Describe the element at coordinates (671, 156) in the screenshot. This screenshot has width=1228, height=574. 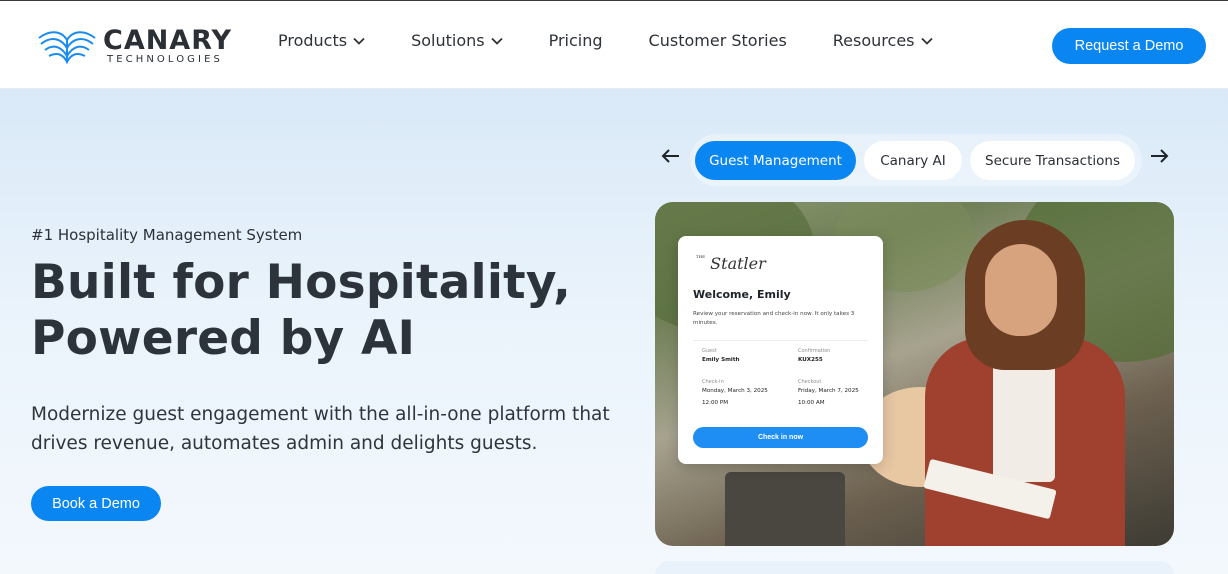
I see `arrow-left-icon` at that location.